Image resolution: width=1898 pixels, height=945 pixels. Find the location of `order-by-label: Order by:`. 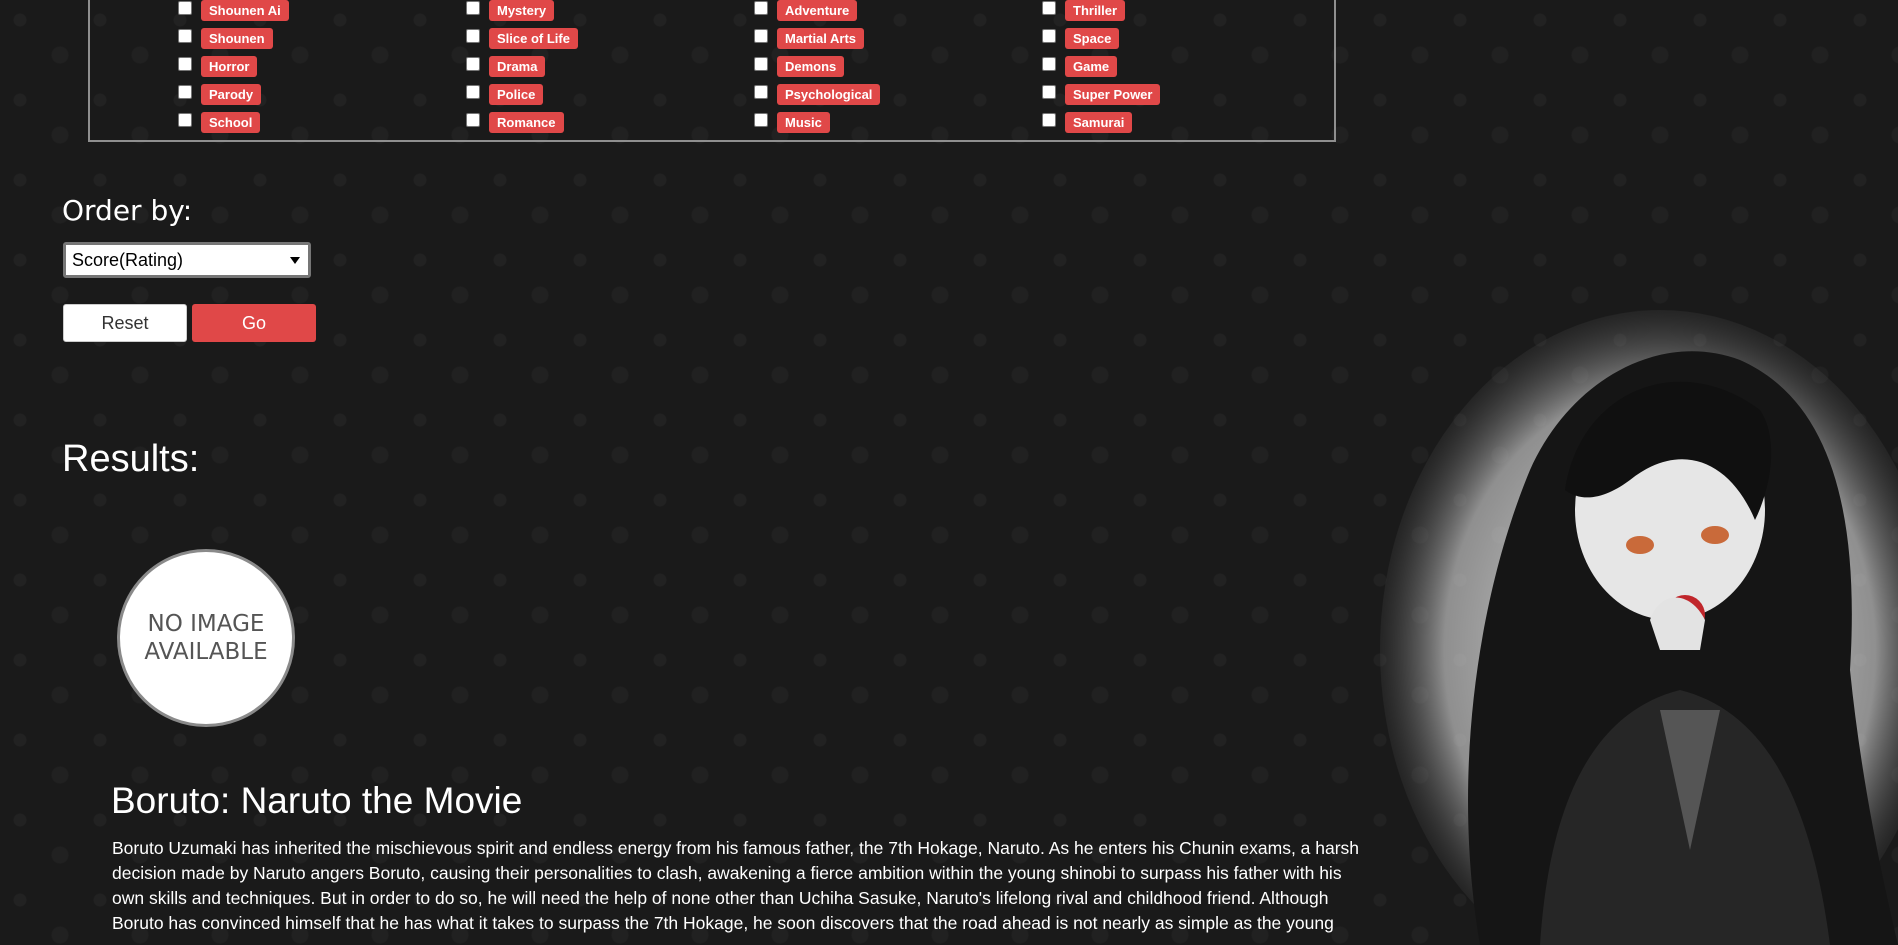

order-by-label: Order by: is located at coordinates (127, 210).